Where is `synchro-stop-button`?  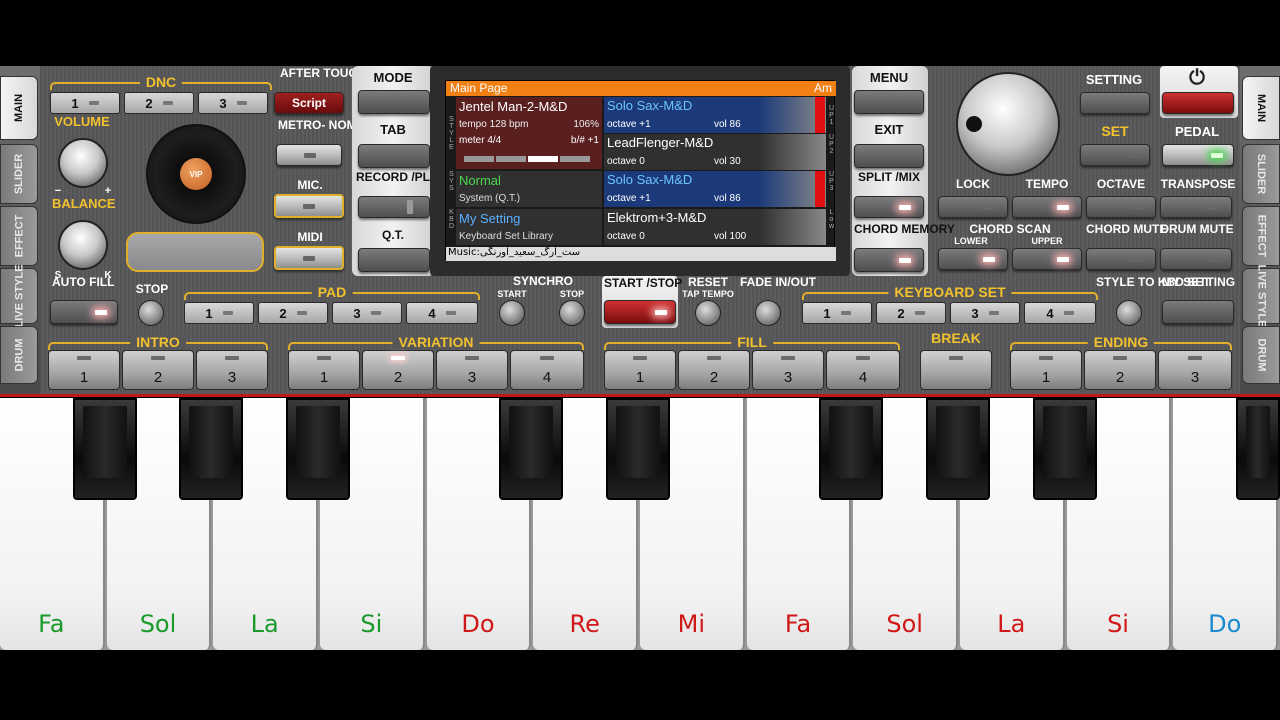
synchro-stop-button is located at coordinates (572, 313).